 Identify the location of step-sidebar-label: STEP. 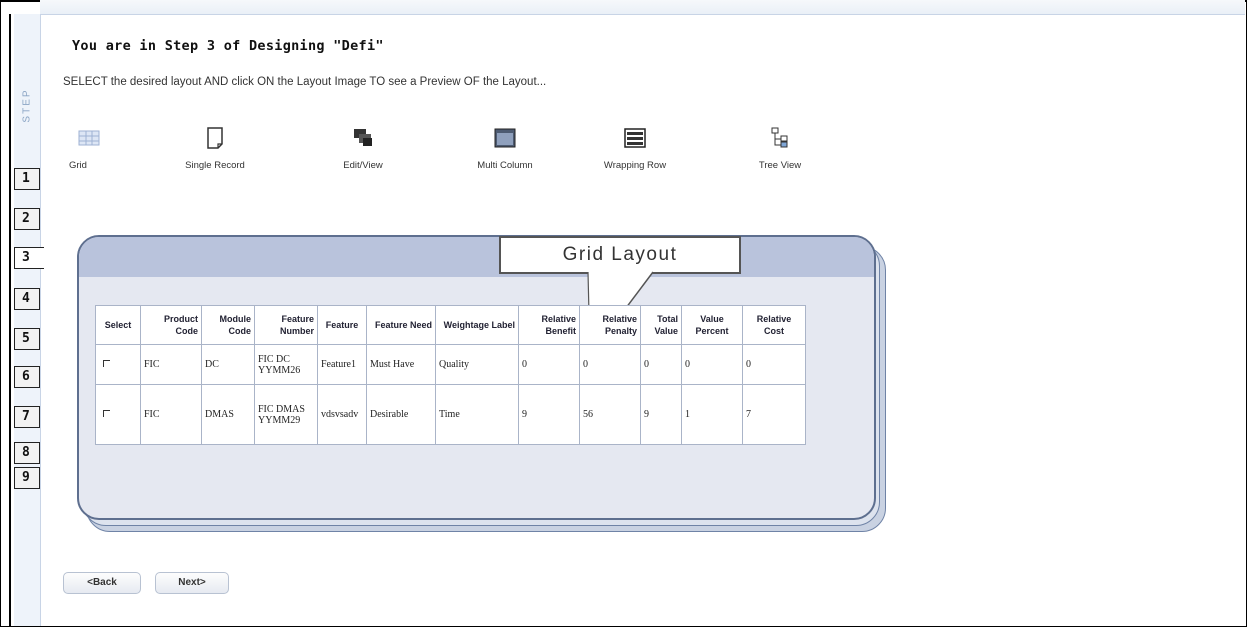
(27, 105).